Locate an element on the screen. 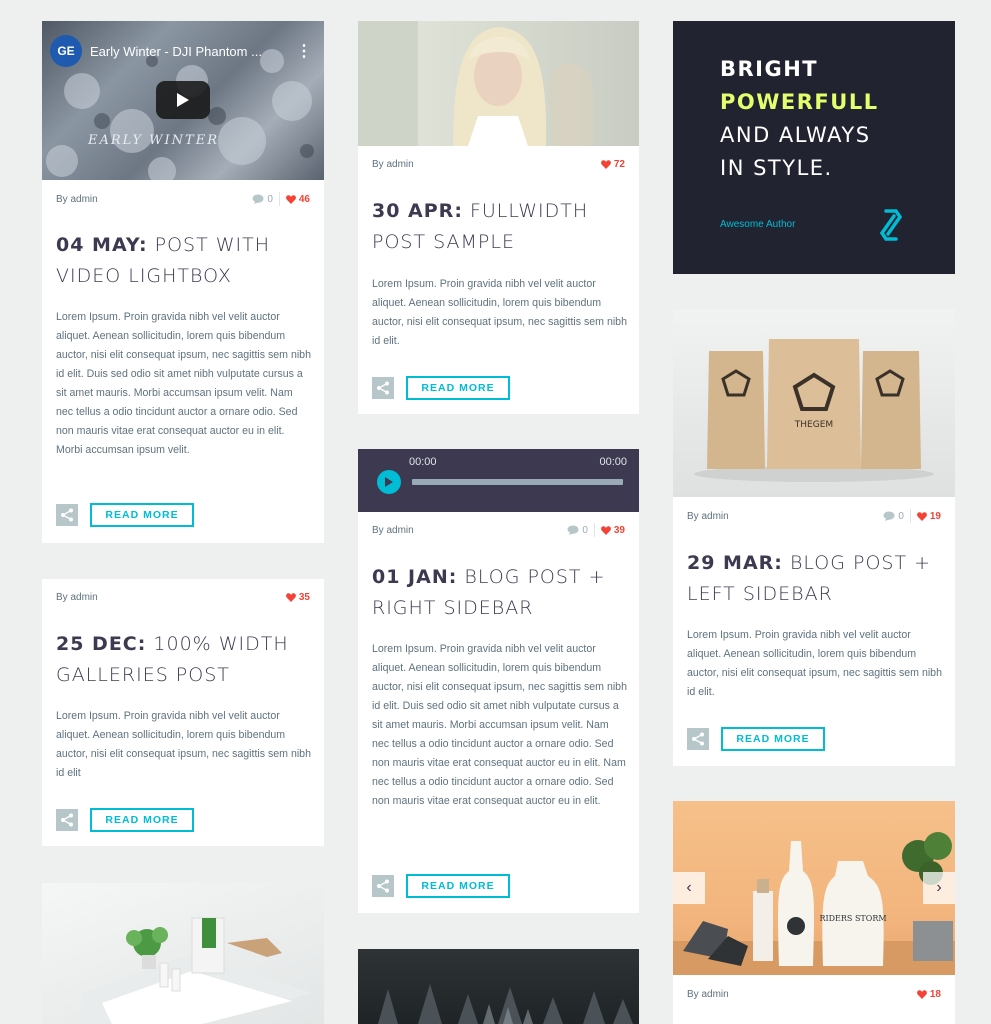  promo-line-1: BRIGHT is located at coordinates (769, 69).